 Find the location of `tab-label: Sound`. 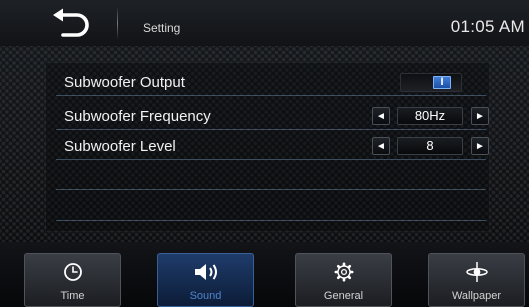

tab-label: Sound is located at coordinates (205, 296).